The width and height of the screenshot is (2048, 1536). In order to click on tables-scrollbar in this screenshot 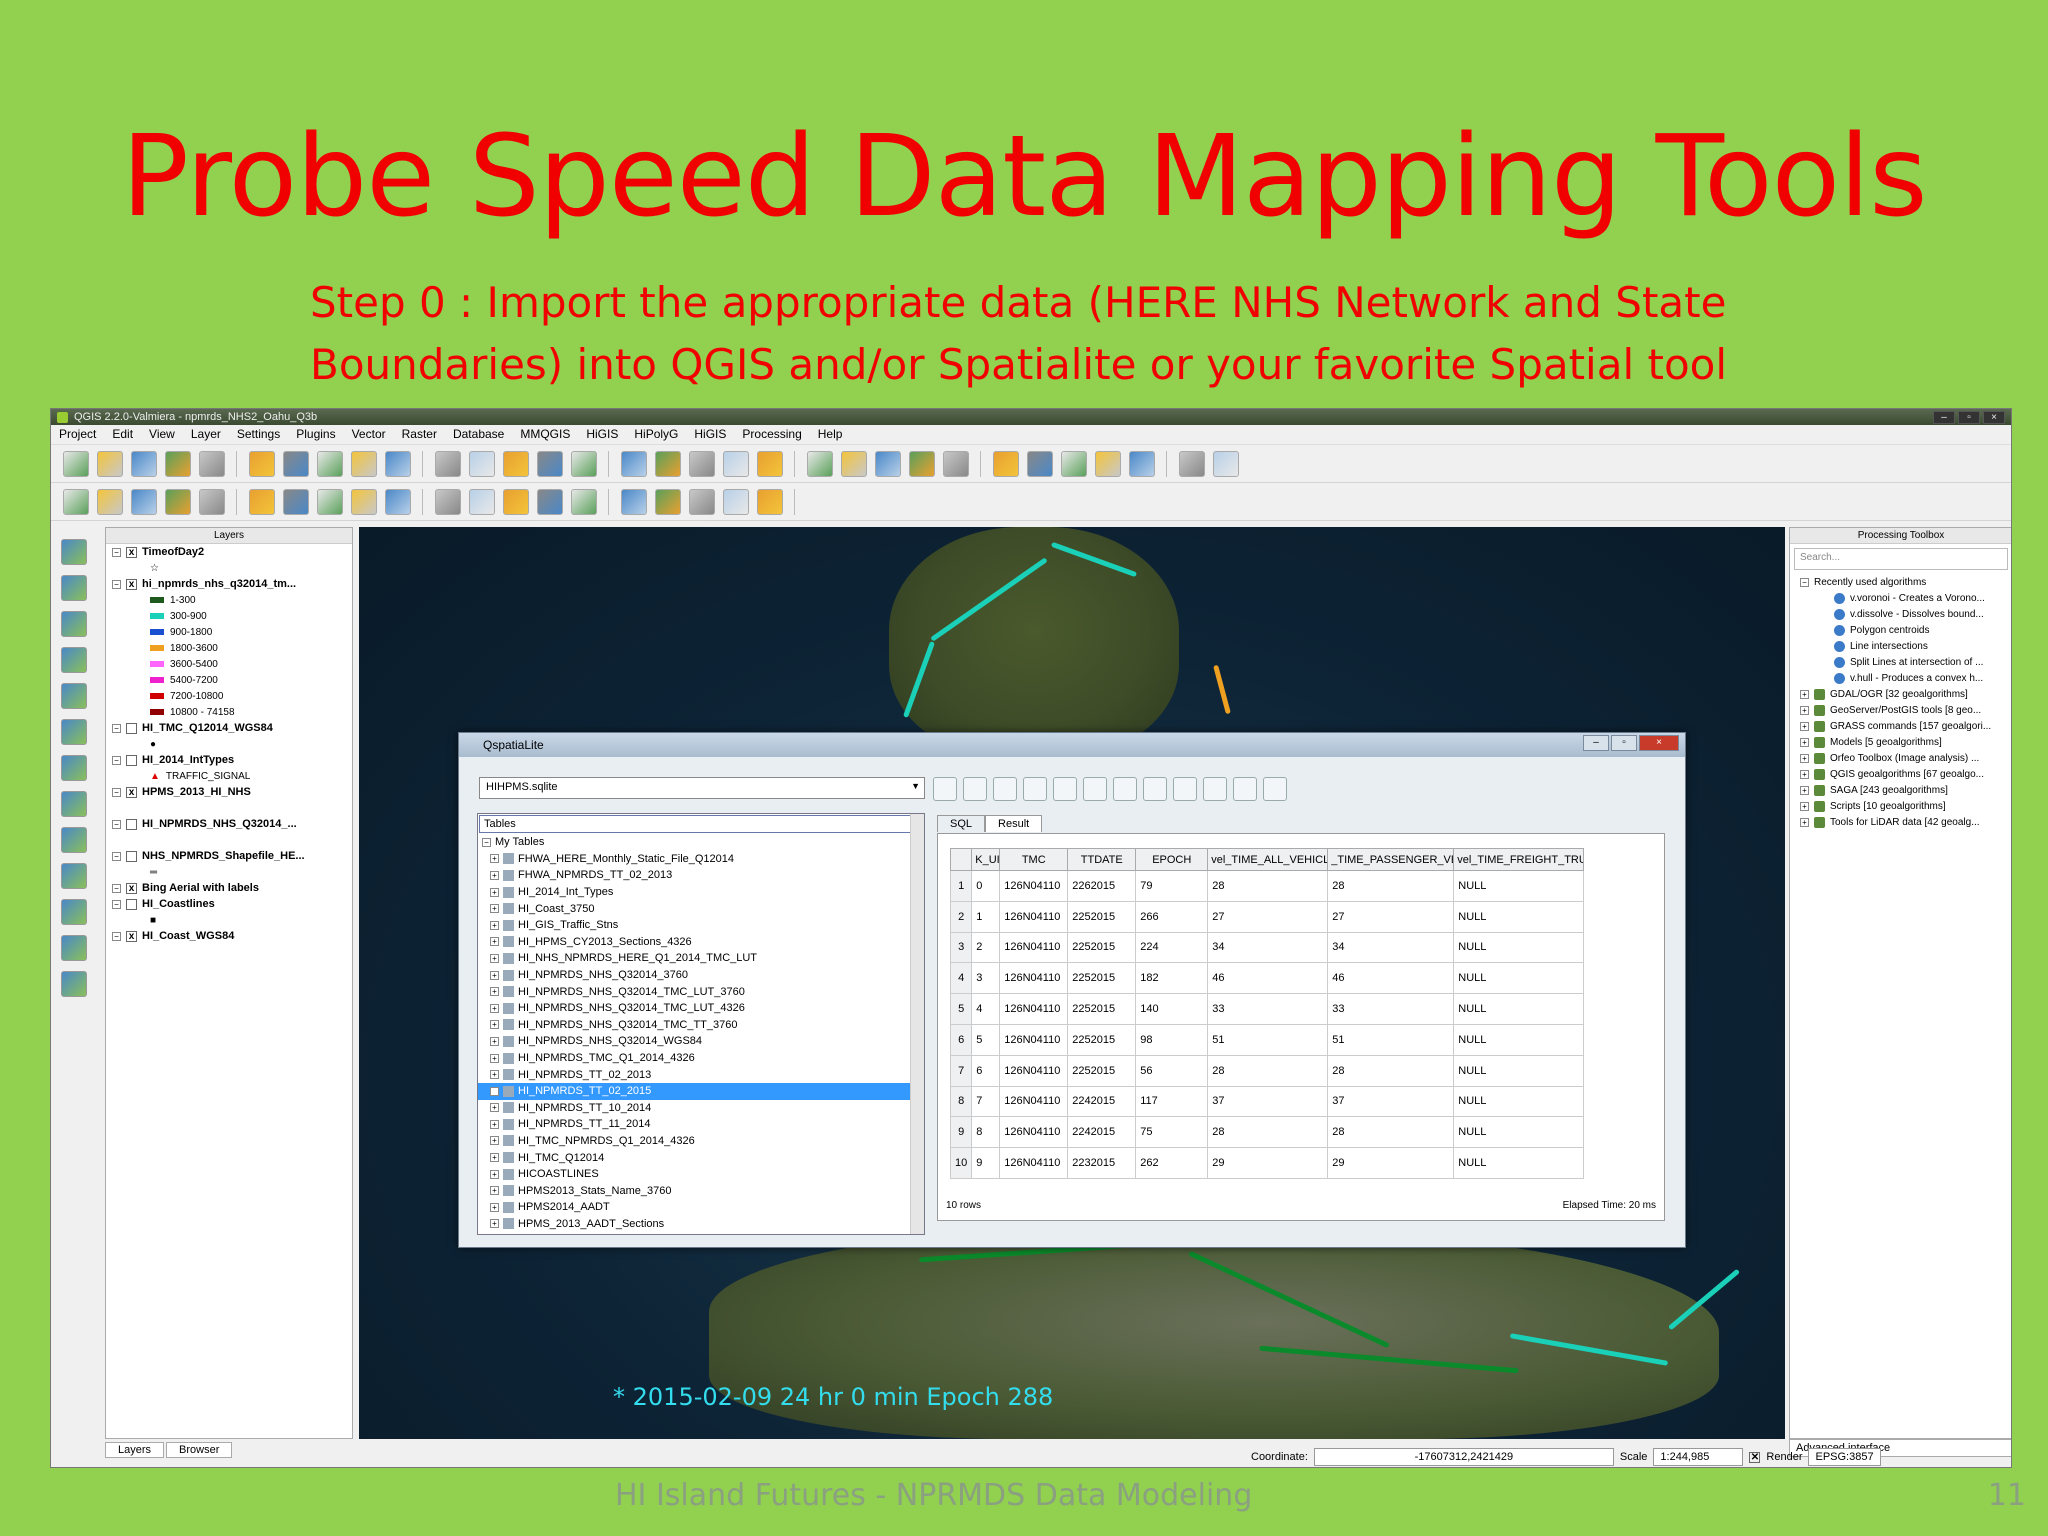, I will do `click(917, 1024)`.